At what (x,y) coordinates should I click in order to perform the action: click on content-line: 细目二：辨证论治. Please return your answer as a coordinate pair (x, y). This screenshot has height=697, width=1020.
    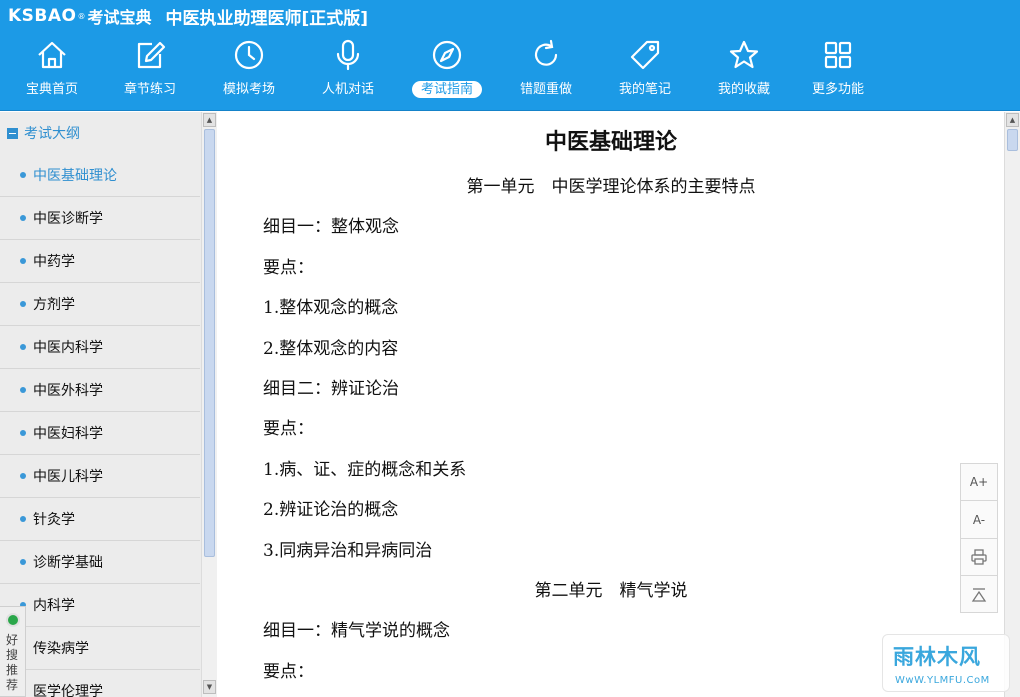
    Looking at the image, I should click on (331, 389).